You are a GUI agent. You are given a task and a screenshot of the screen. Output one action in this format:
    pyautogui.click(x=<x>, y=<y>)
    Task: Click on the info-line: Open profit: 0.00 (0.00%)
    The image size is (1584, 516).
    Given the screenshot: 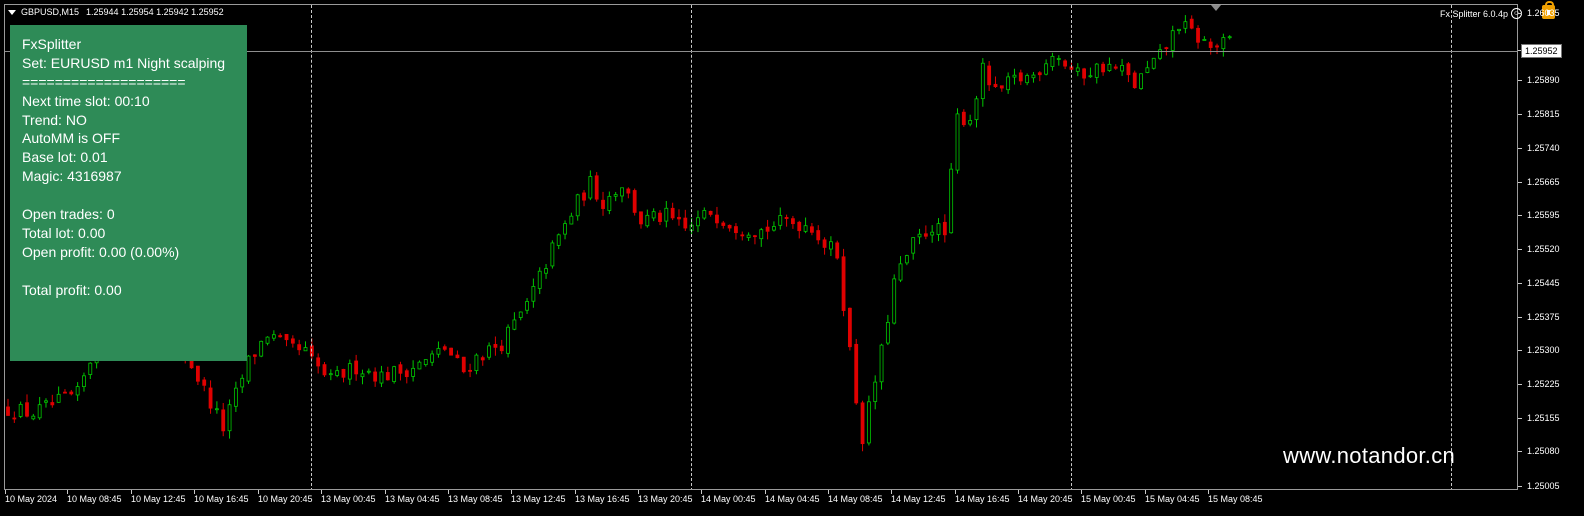 What is the action you would take?
    pyautogui.click(x=101, y=251)
    